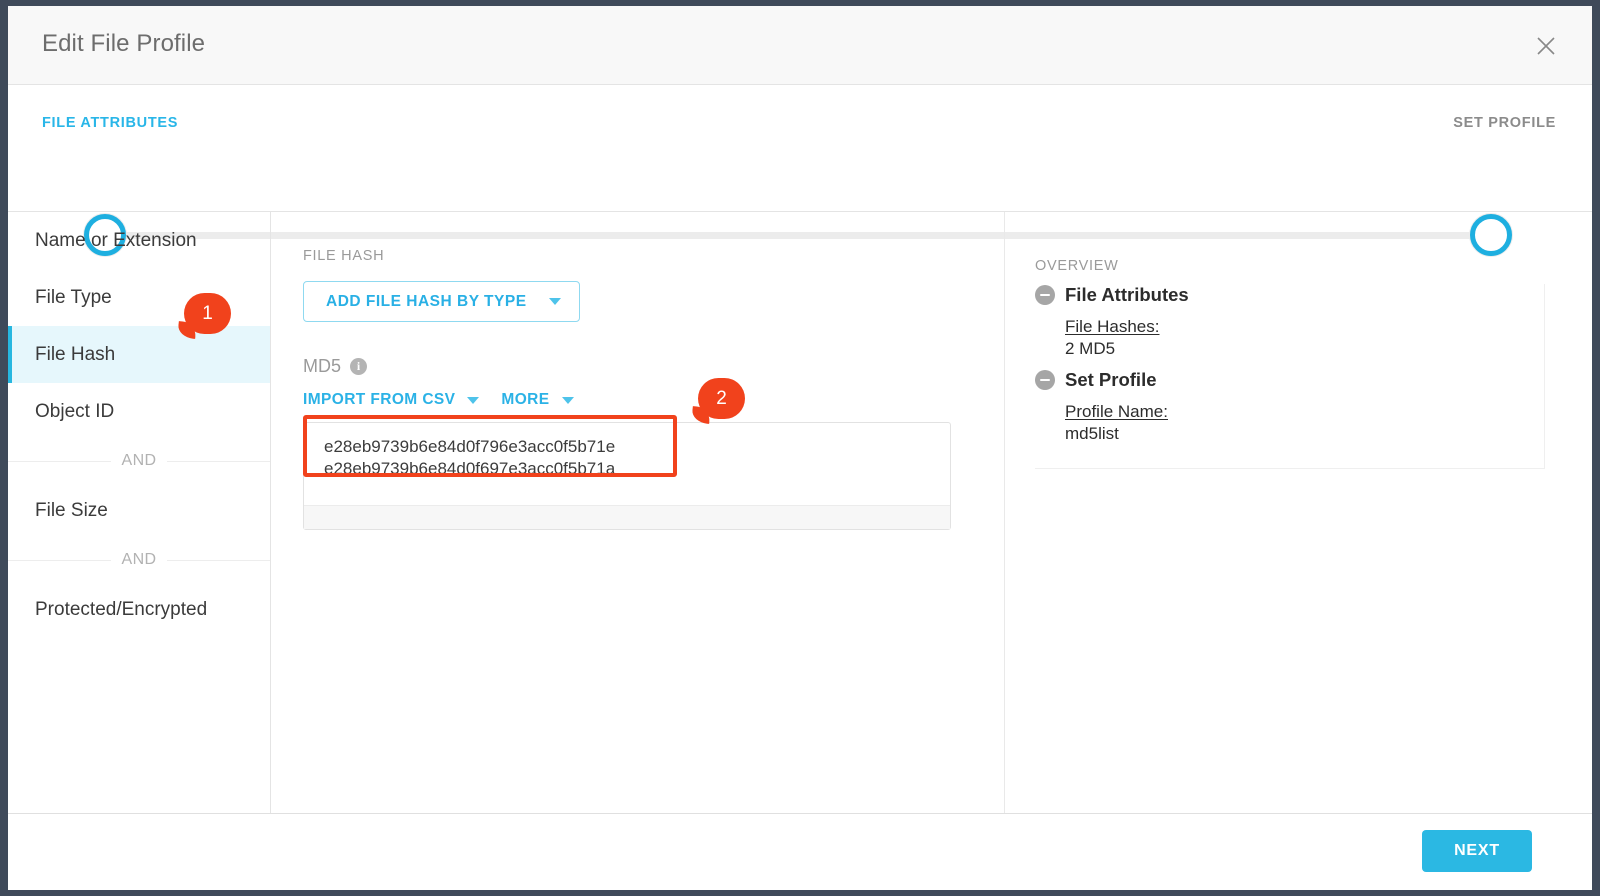 Image resolution: width=1600 pixels, height=896 pixels. I want to click on annotation-marker-1: 1, so click(207, 313).